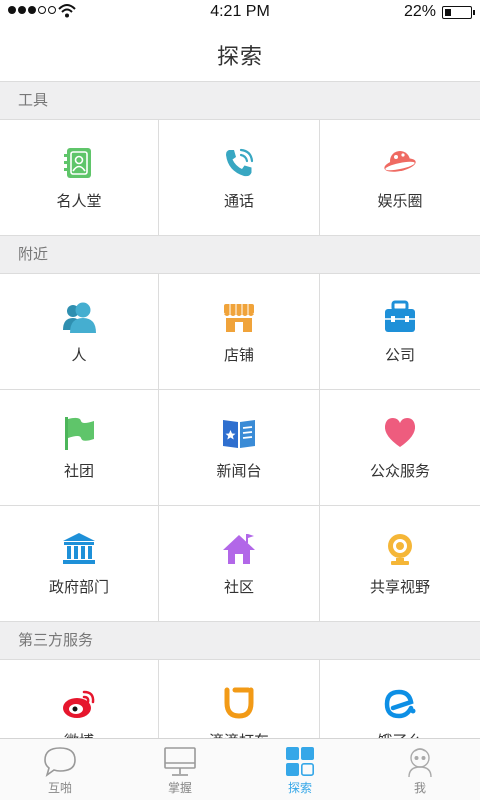 The width and height of the screenshot is (480, 800). What do you see at coordinates (240, 641) in the screenshot?
I see `section-header-third-party: 第三方服务` at bounding box center [240, 641].